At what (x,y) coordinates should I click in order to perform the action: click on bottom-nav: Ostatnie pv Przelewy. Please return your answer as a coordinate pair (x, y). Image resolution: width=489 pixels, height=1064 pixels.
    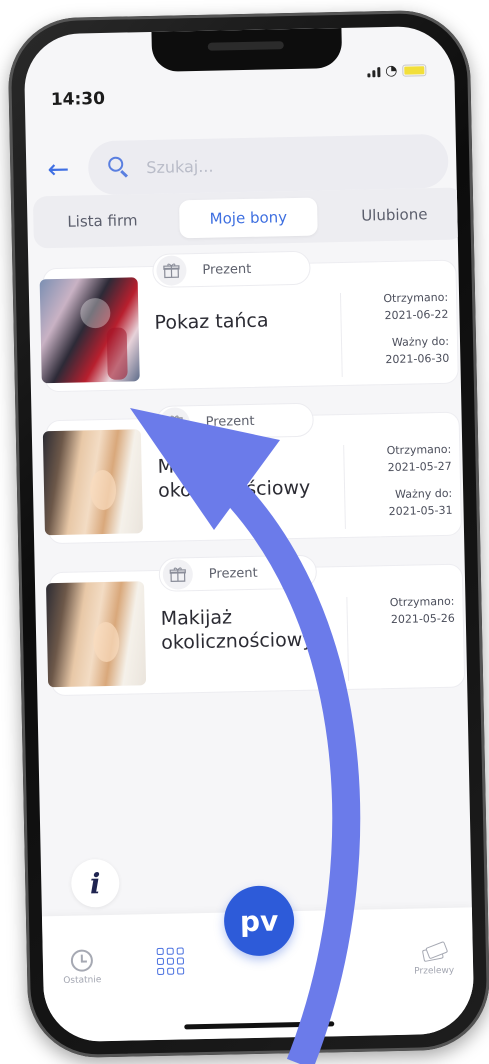
    Looking at the image, I should click on (258, 964).